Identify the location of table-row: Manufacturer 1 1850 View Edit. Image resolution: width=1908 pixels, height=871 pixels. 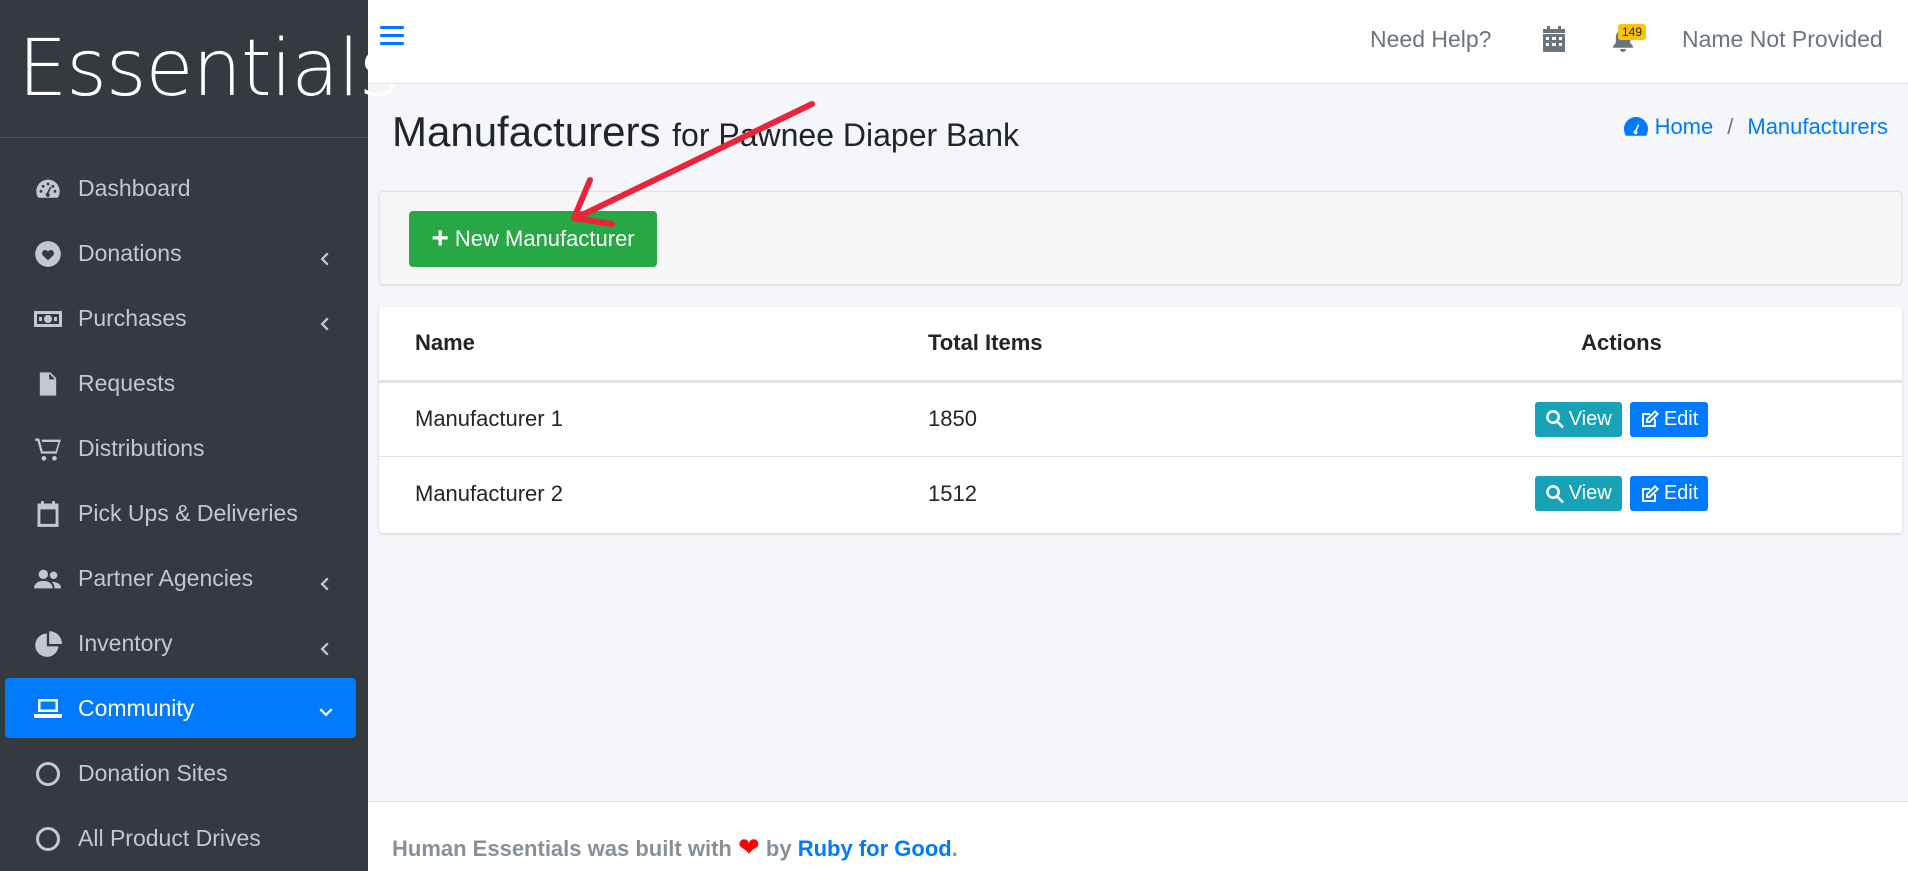
(1140, 419).